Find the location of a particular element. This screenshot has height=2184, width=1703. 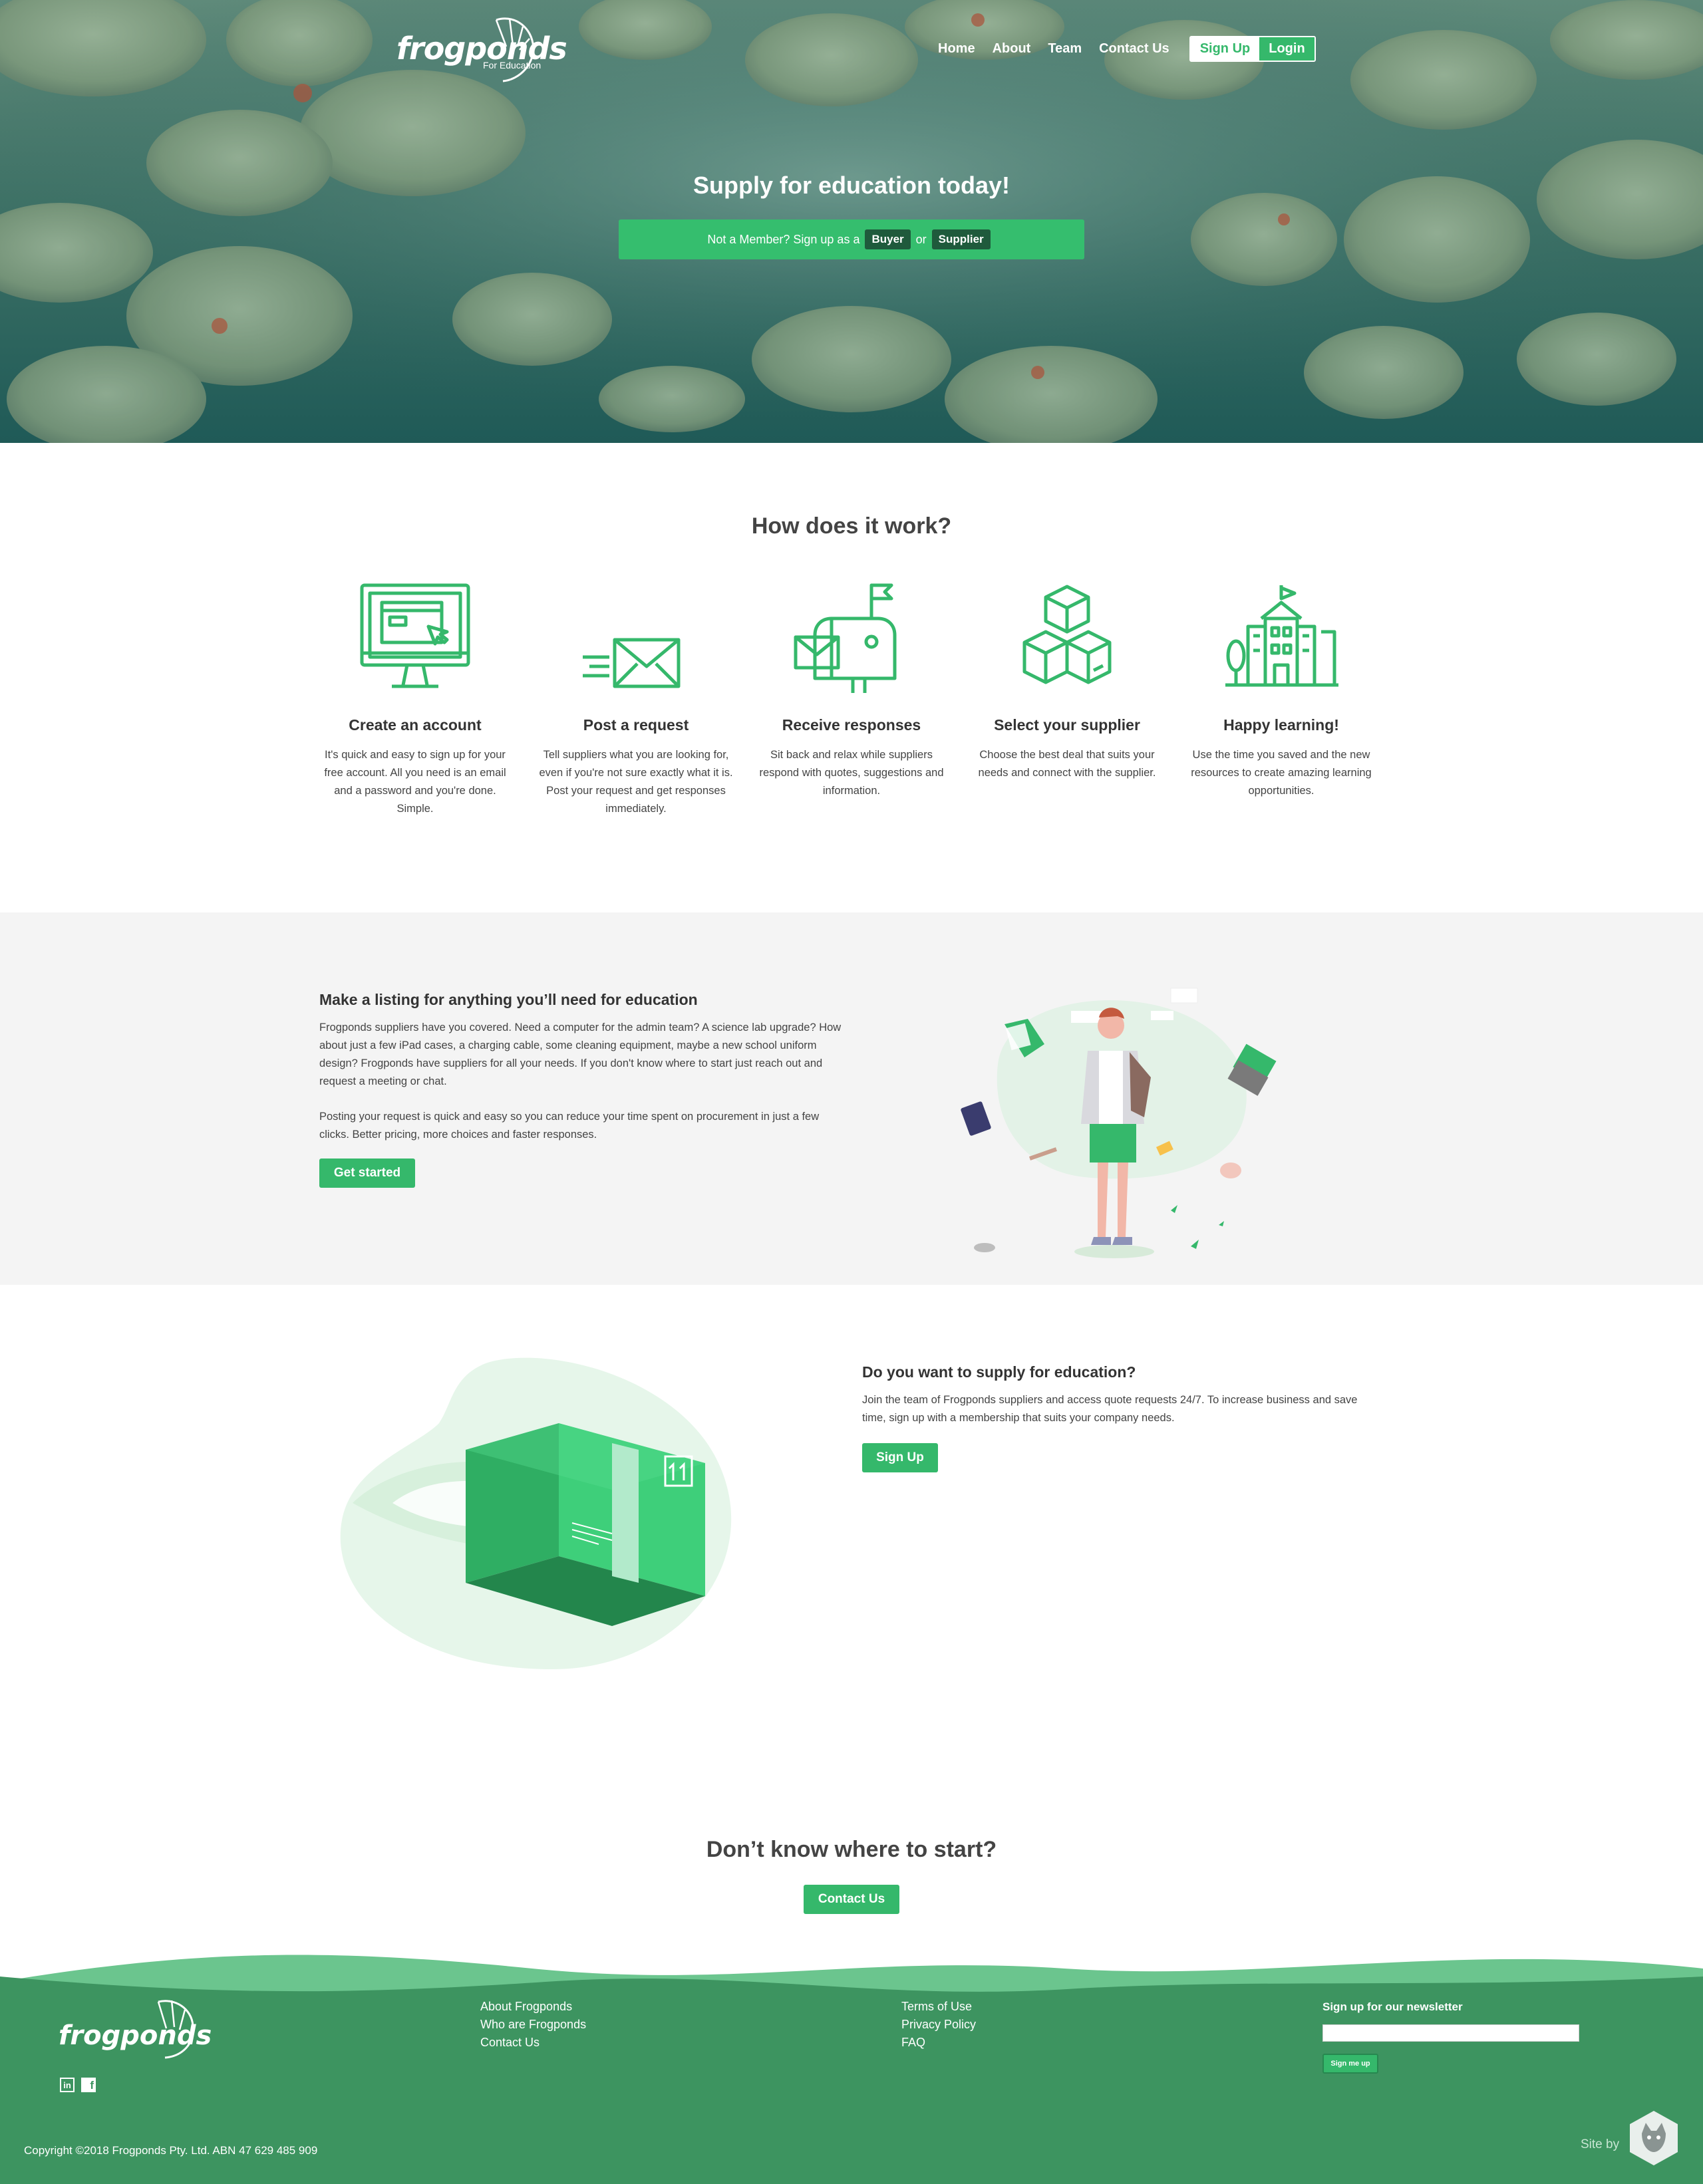

step-title: Select your supplier is located at coordinates (1067, 725).